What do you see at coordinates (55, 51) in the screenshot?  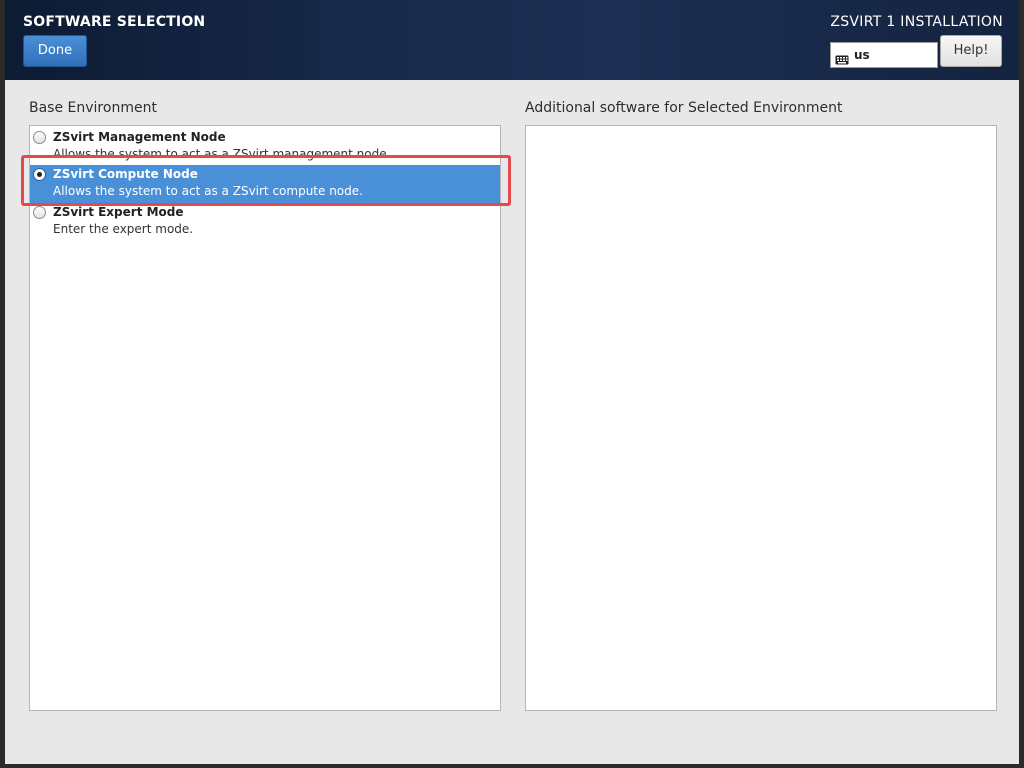 I see `done-button: Done` at bounding box center [55, 51].